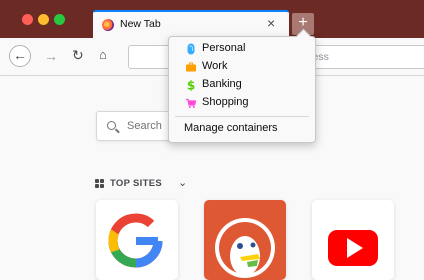 This screenshot has width=424, height=280. Describe the element at coordinates (271, 23) in the screenshot. I see `close-tab-icon: ×` at that location.